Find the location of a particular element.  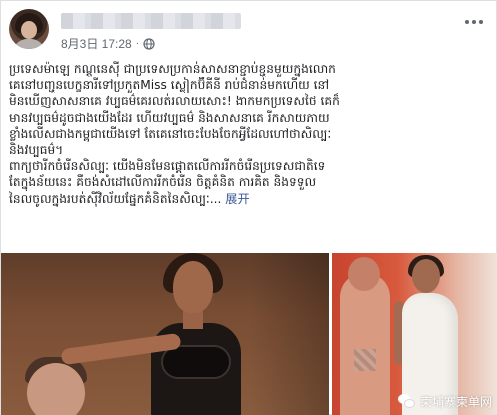

photo-right is located at coordinates (414, 334).